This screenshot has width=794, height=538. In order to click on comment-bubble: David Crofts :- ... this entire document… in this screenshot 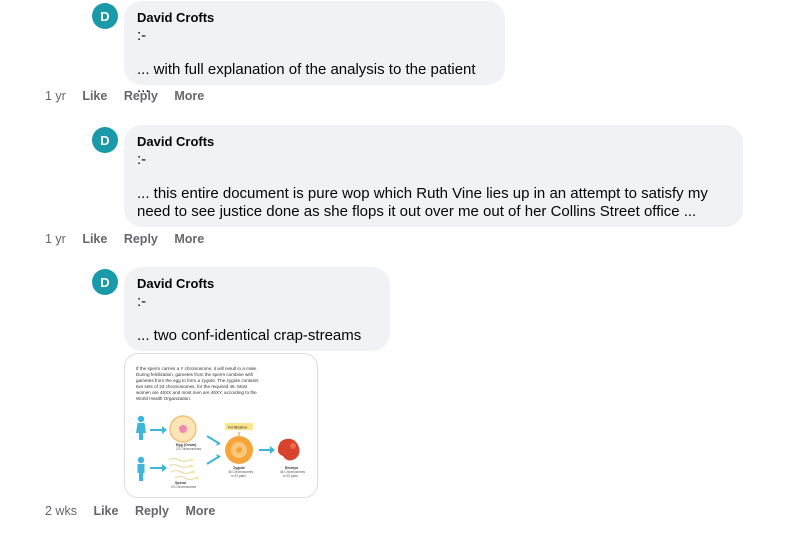, I will do `click(433, 176)`.